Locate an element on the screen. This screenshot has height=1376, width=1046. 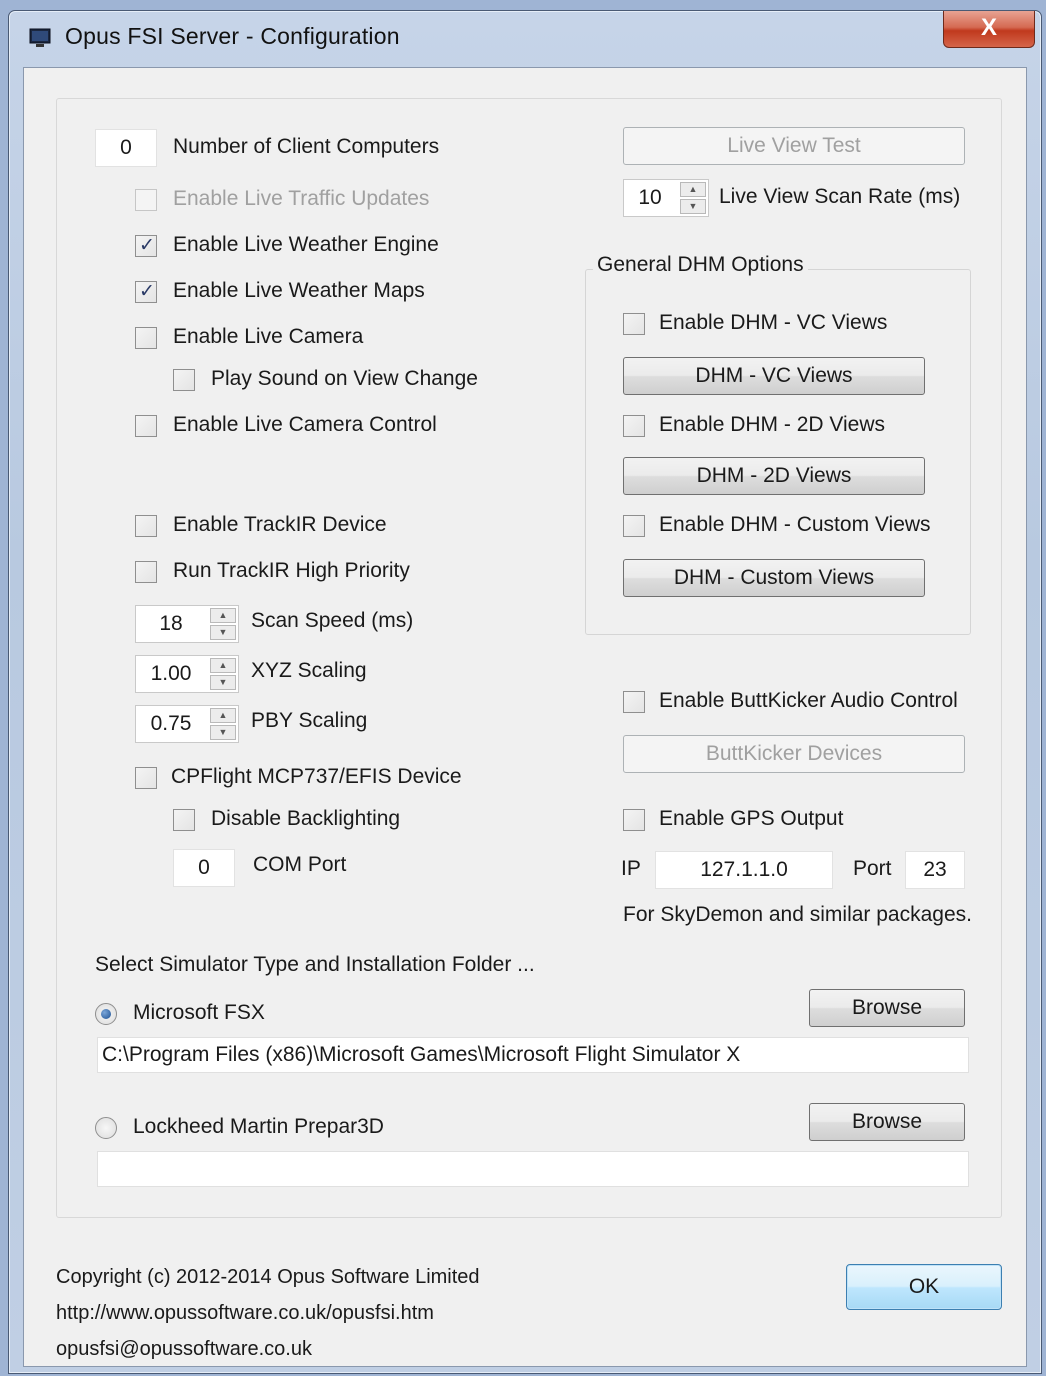
live-traffic-label: Enable Live Traffic Updates is located at coordinates (301, 198).